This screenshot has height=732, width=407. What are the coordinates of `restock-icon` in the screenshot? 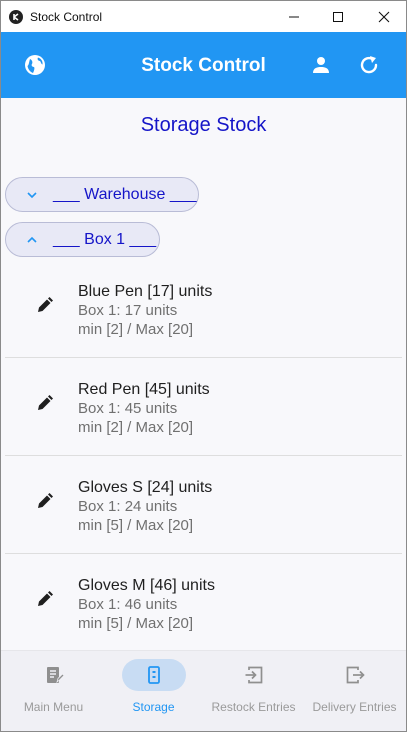 It's located at (253, 675).